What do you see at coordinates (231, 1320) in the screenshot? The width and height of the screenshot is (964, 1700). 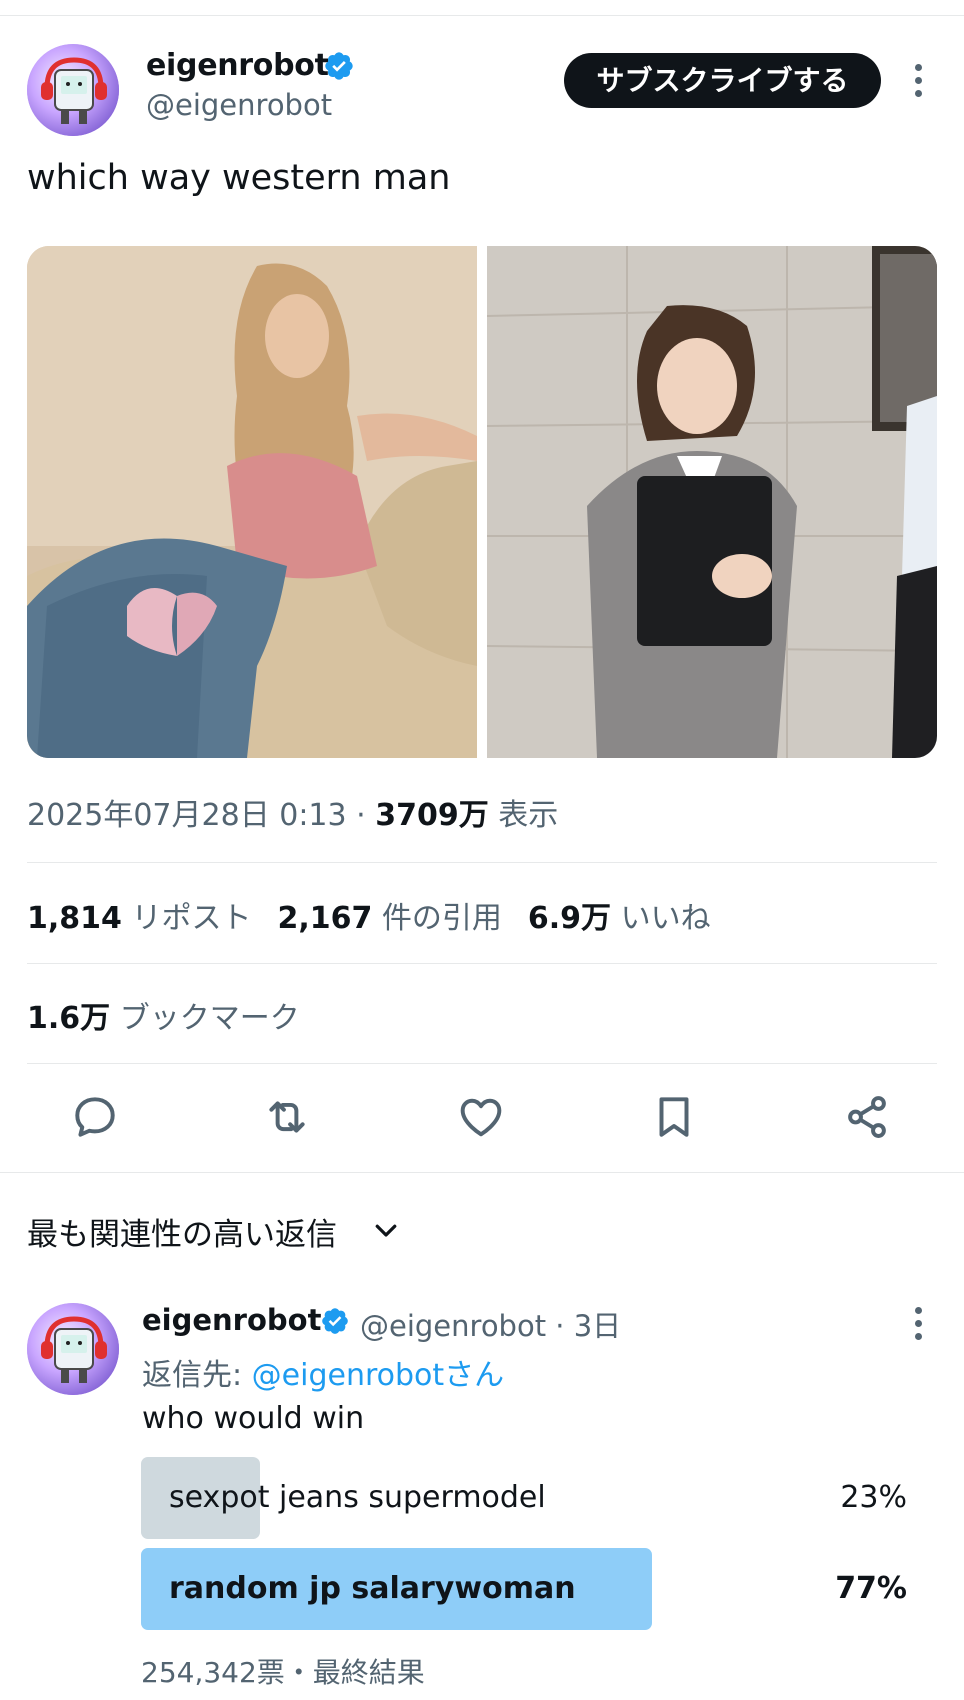 I see `reply-author-name: eigenrobot` at bounding box center [231, 1320].